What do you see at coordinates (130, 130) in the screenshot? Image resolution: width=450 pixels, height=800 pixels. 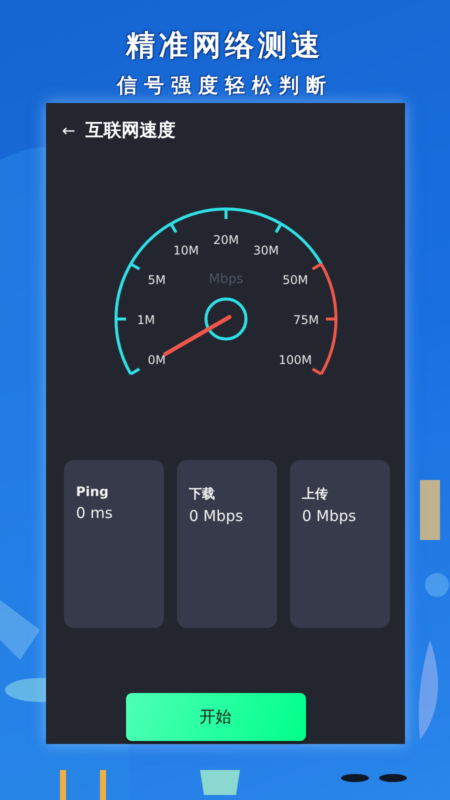 I see `screen-title: 互联网速度` at bounding box center [130, 130].